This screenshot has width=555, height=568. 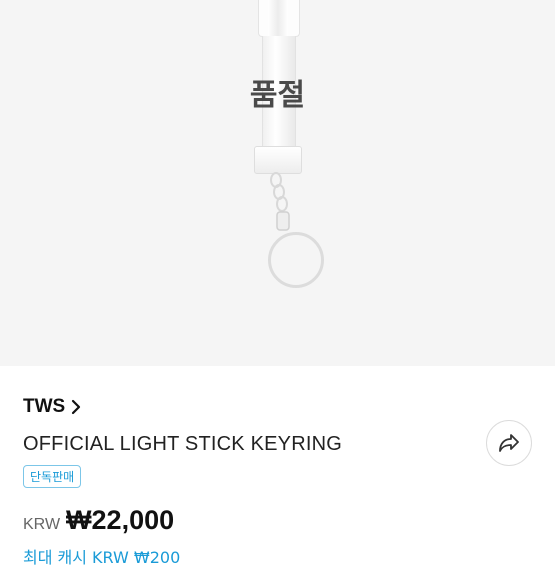 What do you see at coordinates (42, 524) in the screenshot?
I see `currency-label: KRW` at bounding box center [42, 524].